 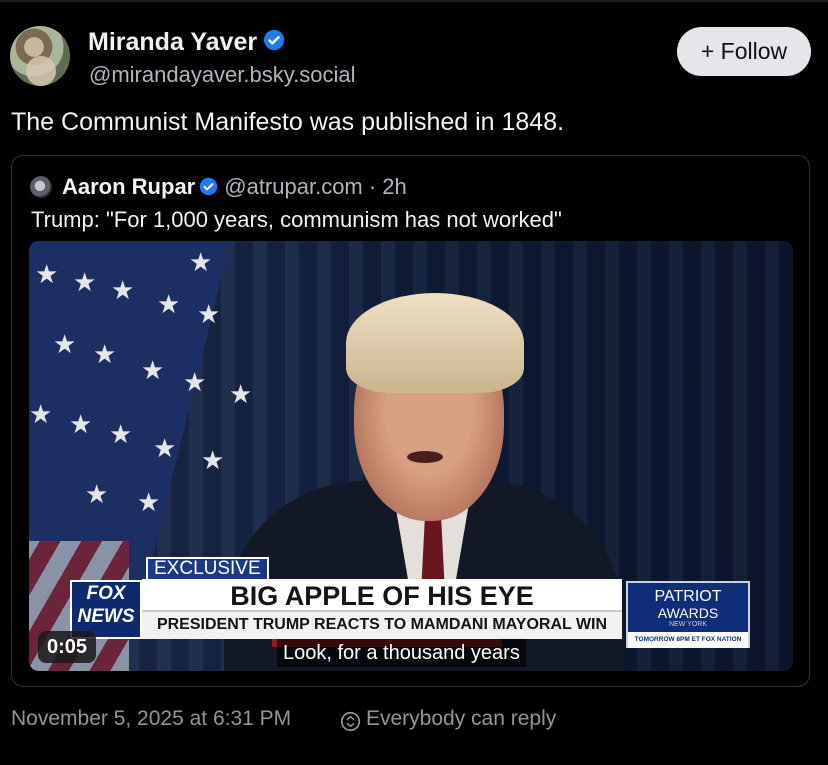 What do you see at coordinates (315, 186) in the screenshot?
I see `quoted-author-handle-time: @atrupar.com · 2h` at bounding box center [315, 186].